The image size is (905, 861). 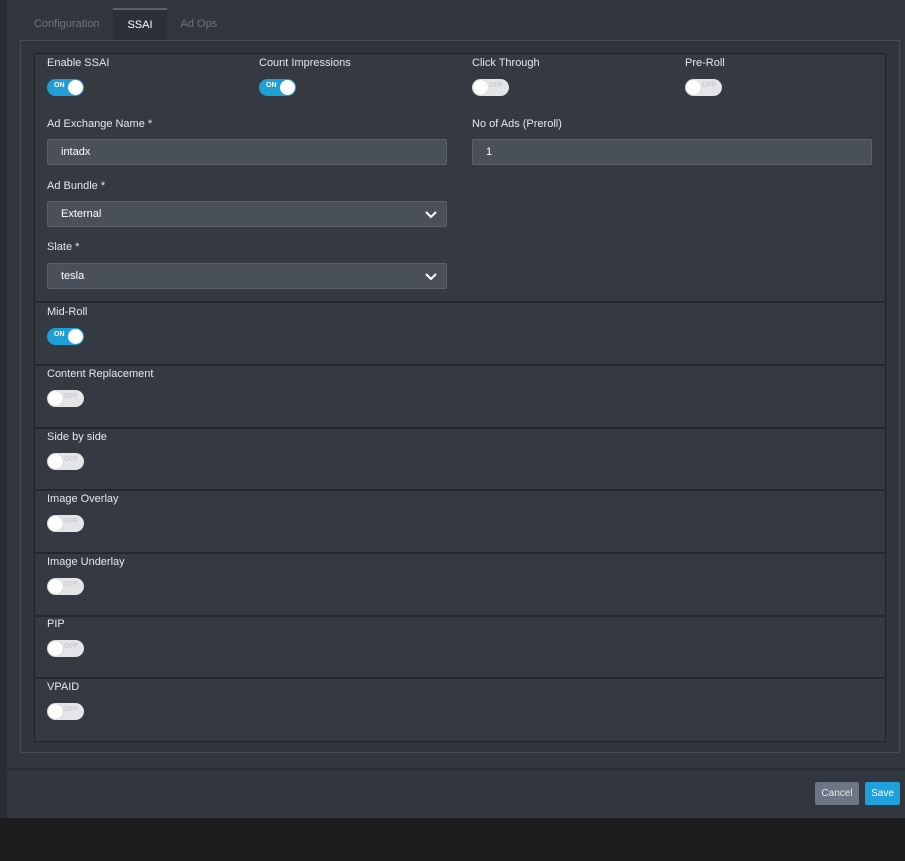 What do you see at coordinates (672, 152) in the screenshot?
I see `no-of-ads-input: 1` at bounding box center [672, 152].